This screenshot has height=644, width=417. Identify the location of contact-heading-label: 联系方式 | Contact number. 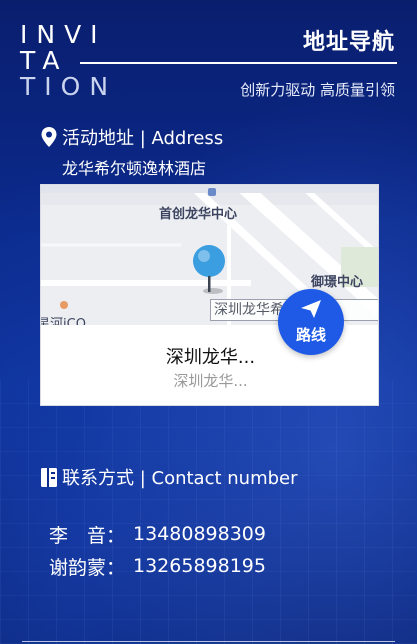
(180, 478).